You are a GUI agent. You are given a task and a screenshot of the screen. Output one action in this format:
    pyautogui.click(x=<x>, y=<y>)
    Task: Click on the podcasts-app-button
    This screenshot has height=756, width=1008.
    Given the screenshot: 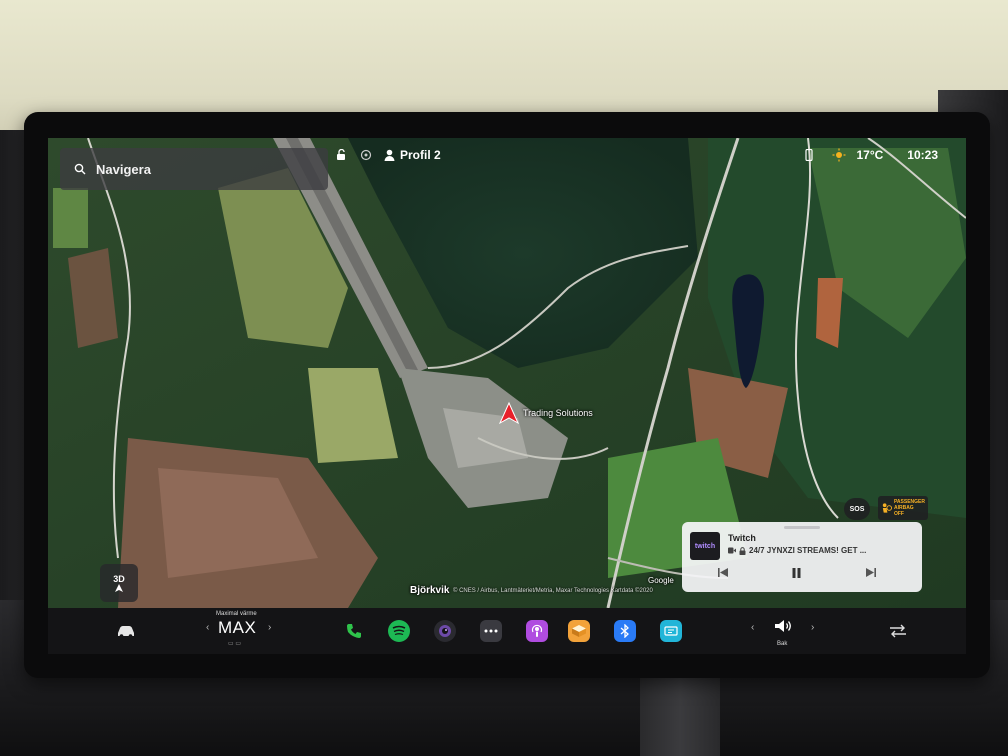 What is the action you would take?
    pyautogui.click(x=537, y=631)
    